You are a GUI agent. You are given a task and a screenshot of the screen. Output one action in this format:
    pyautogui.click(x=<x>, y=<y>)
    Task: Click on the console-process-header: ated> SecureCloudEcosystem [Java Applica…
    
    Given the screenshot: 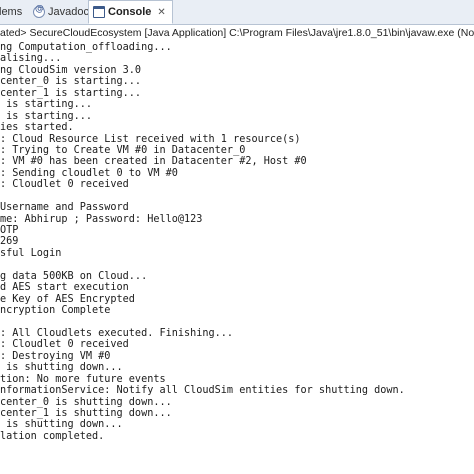 What is the action you would take?
    pyautogui.click(x=237, y=33)
    